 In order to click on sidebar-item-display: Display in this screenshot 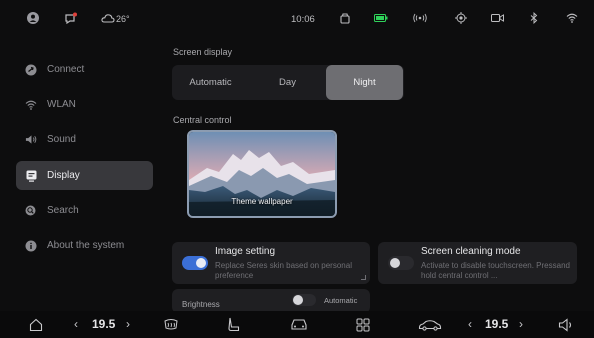, I will do `click(84, 175)`.